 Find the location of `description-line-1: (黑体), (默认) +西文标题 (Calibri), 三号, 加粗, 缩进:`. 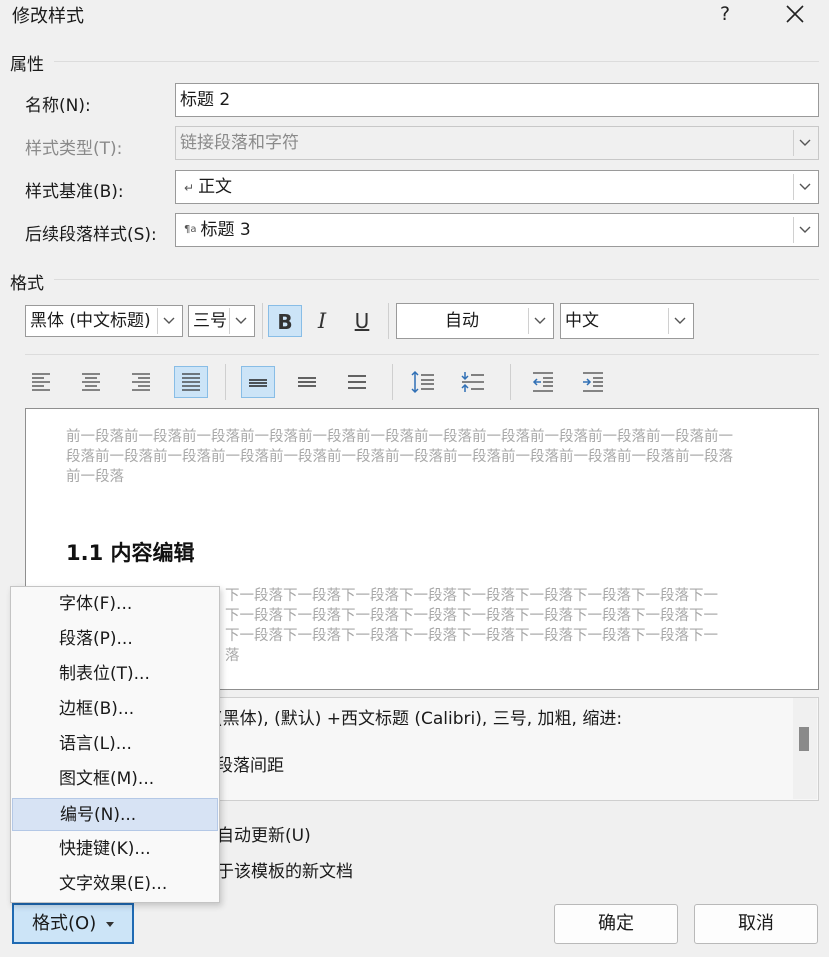

description-line-1: (黑体), (默认) +西文标题 (Calibri), 三号, 加粗, 缩进: is located at coordinates (419, 719).